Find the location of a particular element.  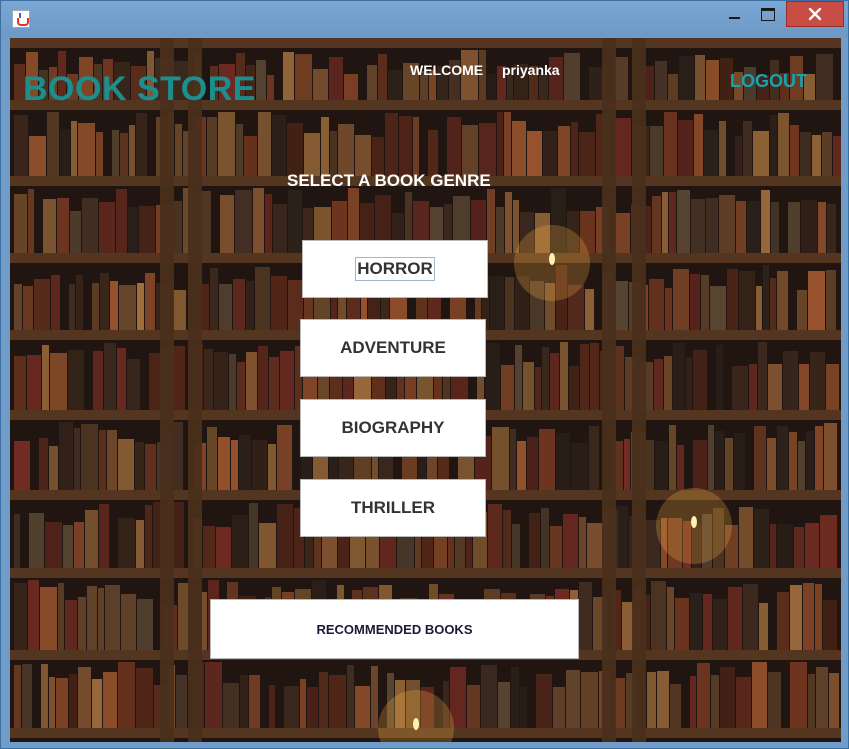

biography-button: BIOGRAPHY is located at coordinates (393, 428).